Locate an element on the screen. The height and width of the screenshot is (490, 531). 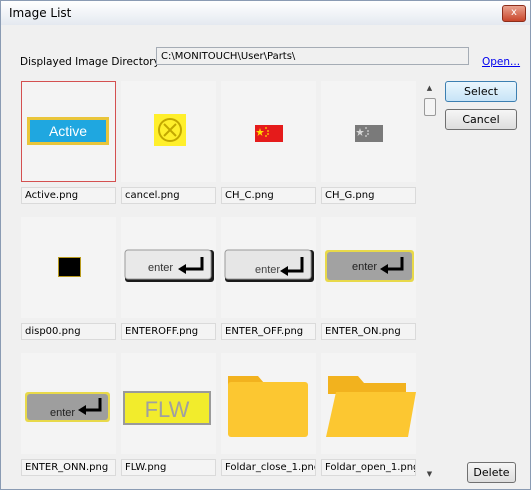
image-filename: ENTER_OFF.png is located at coordinates (268, 331).